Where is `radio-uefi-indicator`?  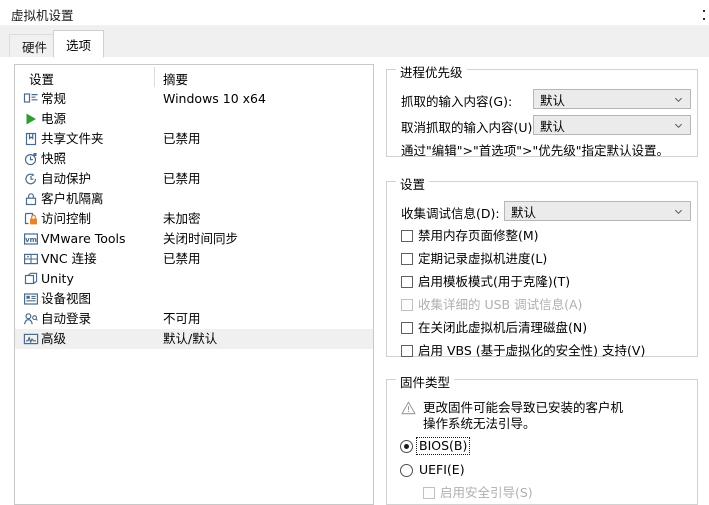 radio-uefi-indicator is located at coordinates (406, 470).